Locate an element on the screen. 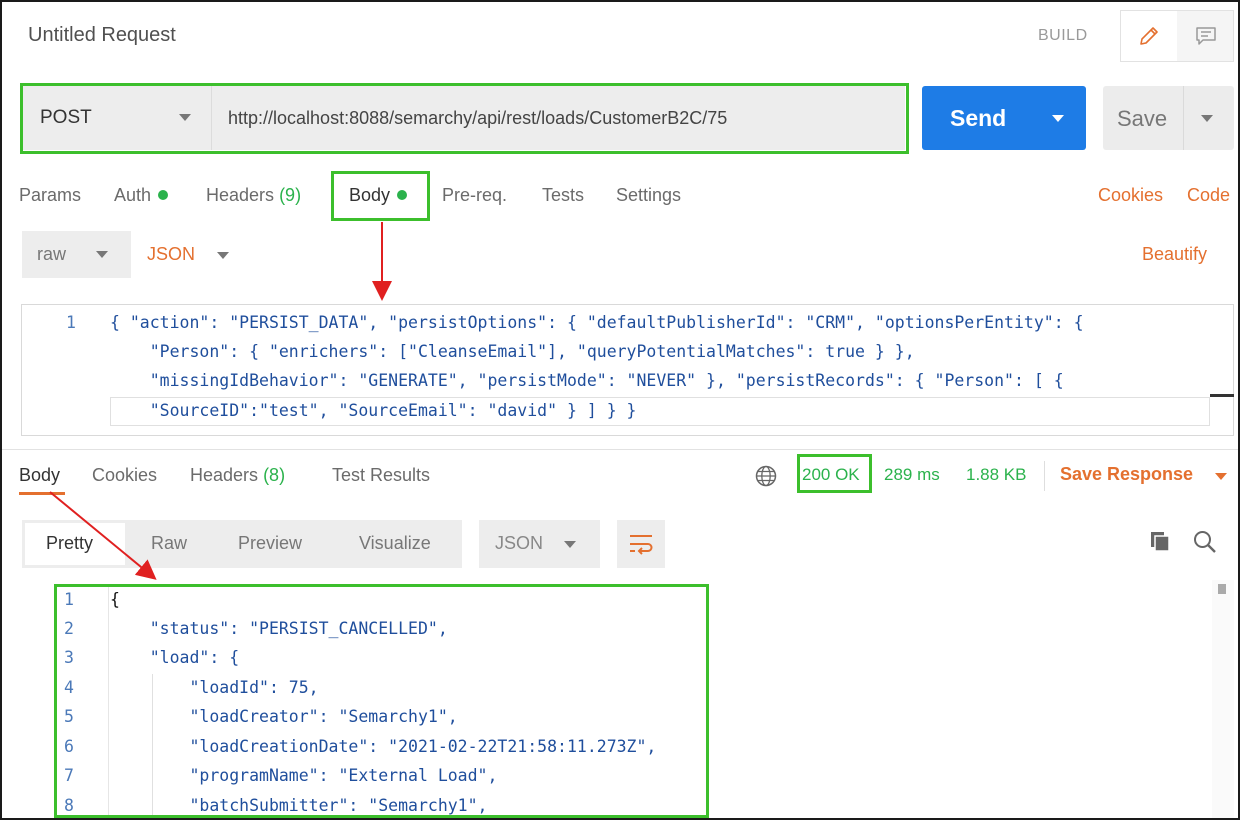 The height and width of the screenshot is (820, 1240). body-tab-highlight-box is located at coordinates (380, 196).